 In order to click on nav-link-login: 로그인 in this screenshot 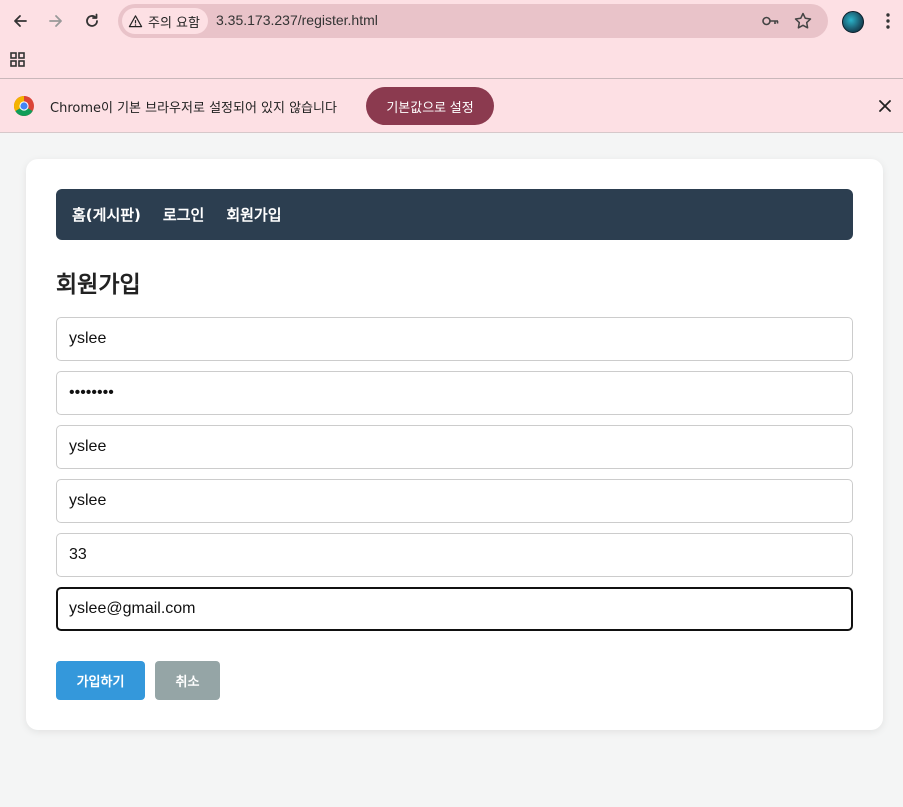, I will do `click(183, 214)`.